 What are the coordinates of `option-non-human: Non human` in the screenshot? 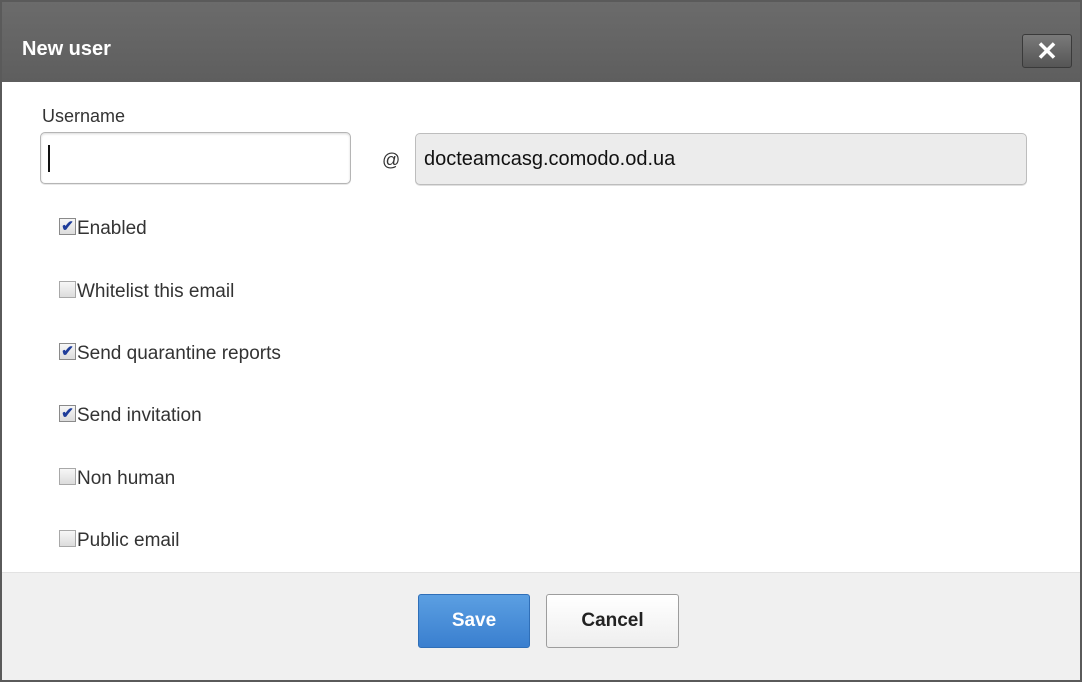 It's located at (117, 478).